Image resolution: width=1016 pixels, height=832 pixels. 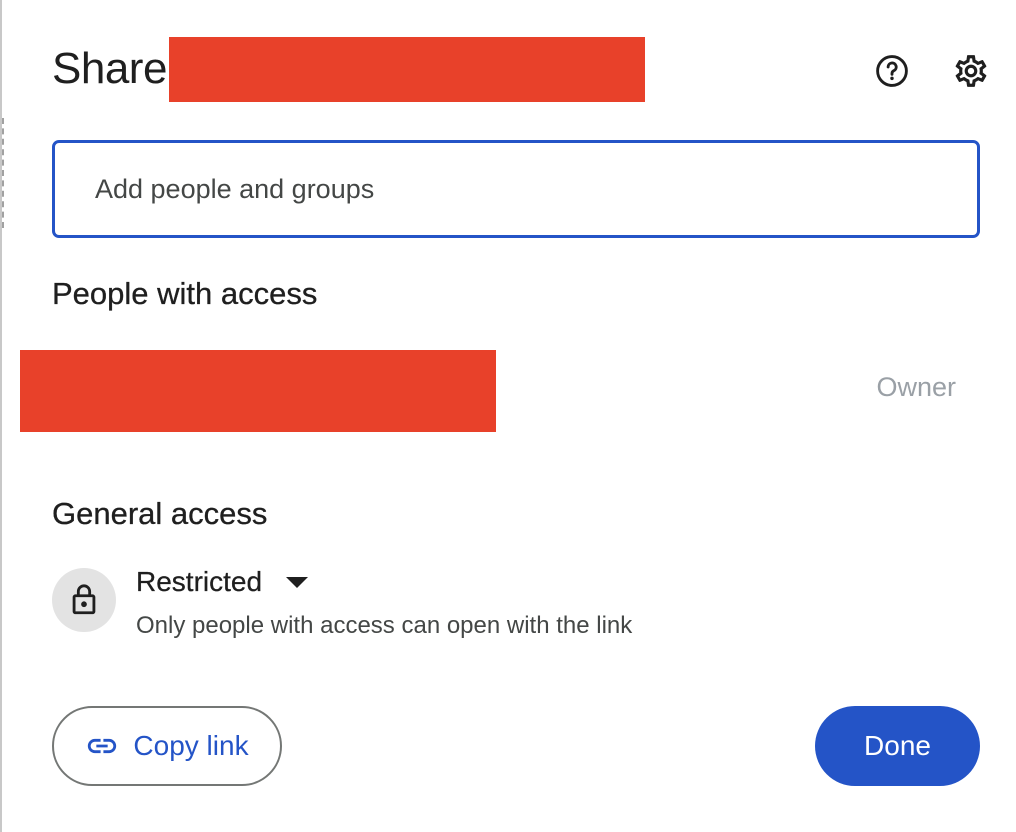 I want to click on help-circle-icon, so click(x=892, y=71).